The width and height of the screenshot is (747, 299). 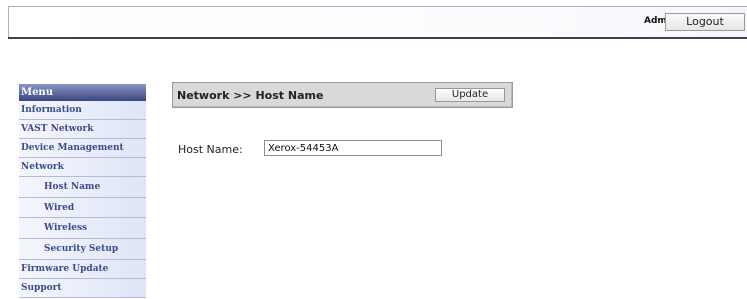 What do you see at coordinates (470, 95) in the screenshot?
I see `update-button: Update` at bounding box center [470, 95].